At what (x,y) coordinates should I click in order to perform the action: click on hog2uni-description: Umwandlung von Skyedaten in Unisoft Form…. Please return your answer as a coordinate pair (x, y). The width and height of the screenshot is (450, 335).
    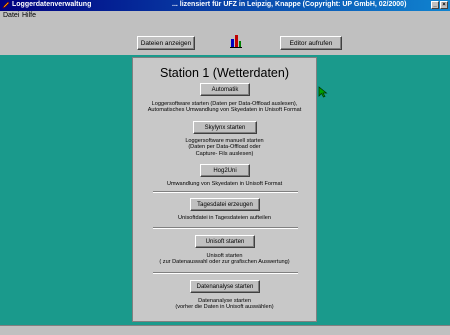
    Looking at the image, I should click on (224, 184).